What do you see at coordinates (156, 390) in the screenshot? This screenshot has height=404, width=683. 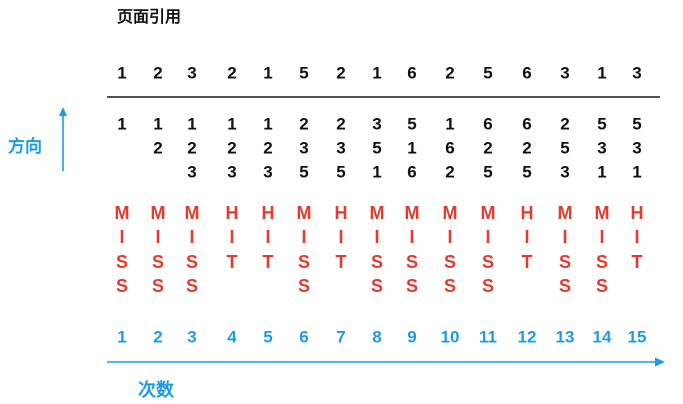 I see `count-label: 次数` at bounding box center [156, 390].